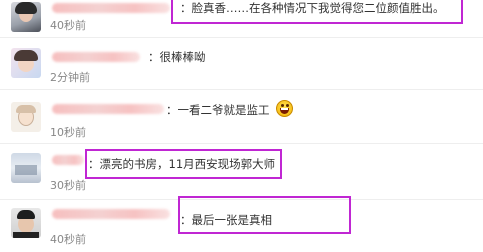 The height and width of the screenshot is (252, 483). What do you see at coordinates (218, 110) in the screenshot?
I see `comment-text: ：一看二爷就是监工` at bounding box center [218, 110].